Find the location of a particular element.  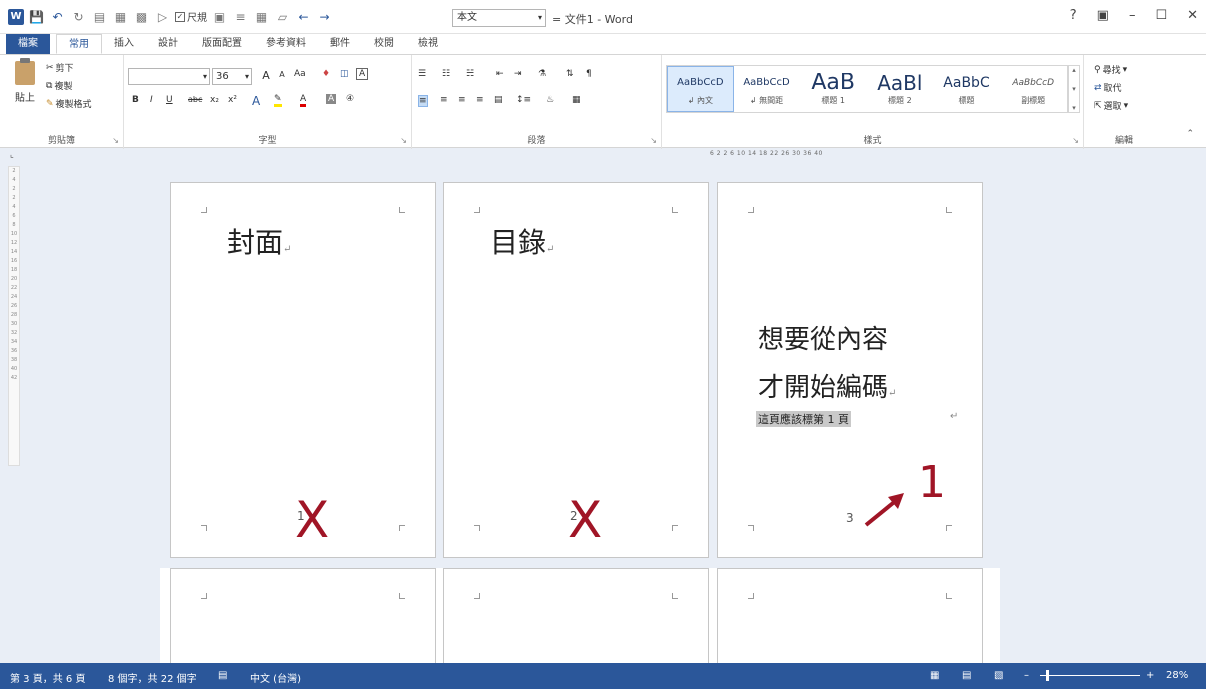

change-case-button: Aa is located at coordinates (300, 74).